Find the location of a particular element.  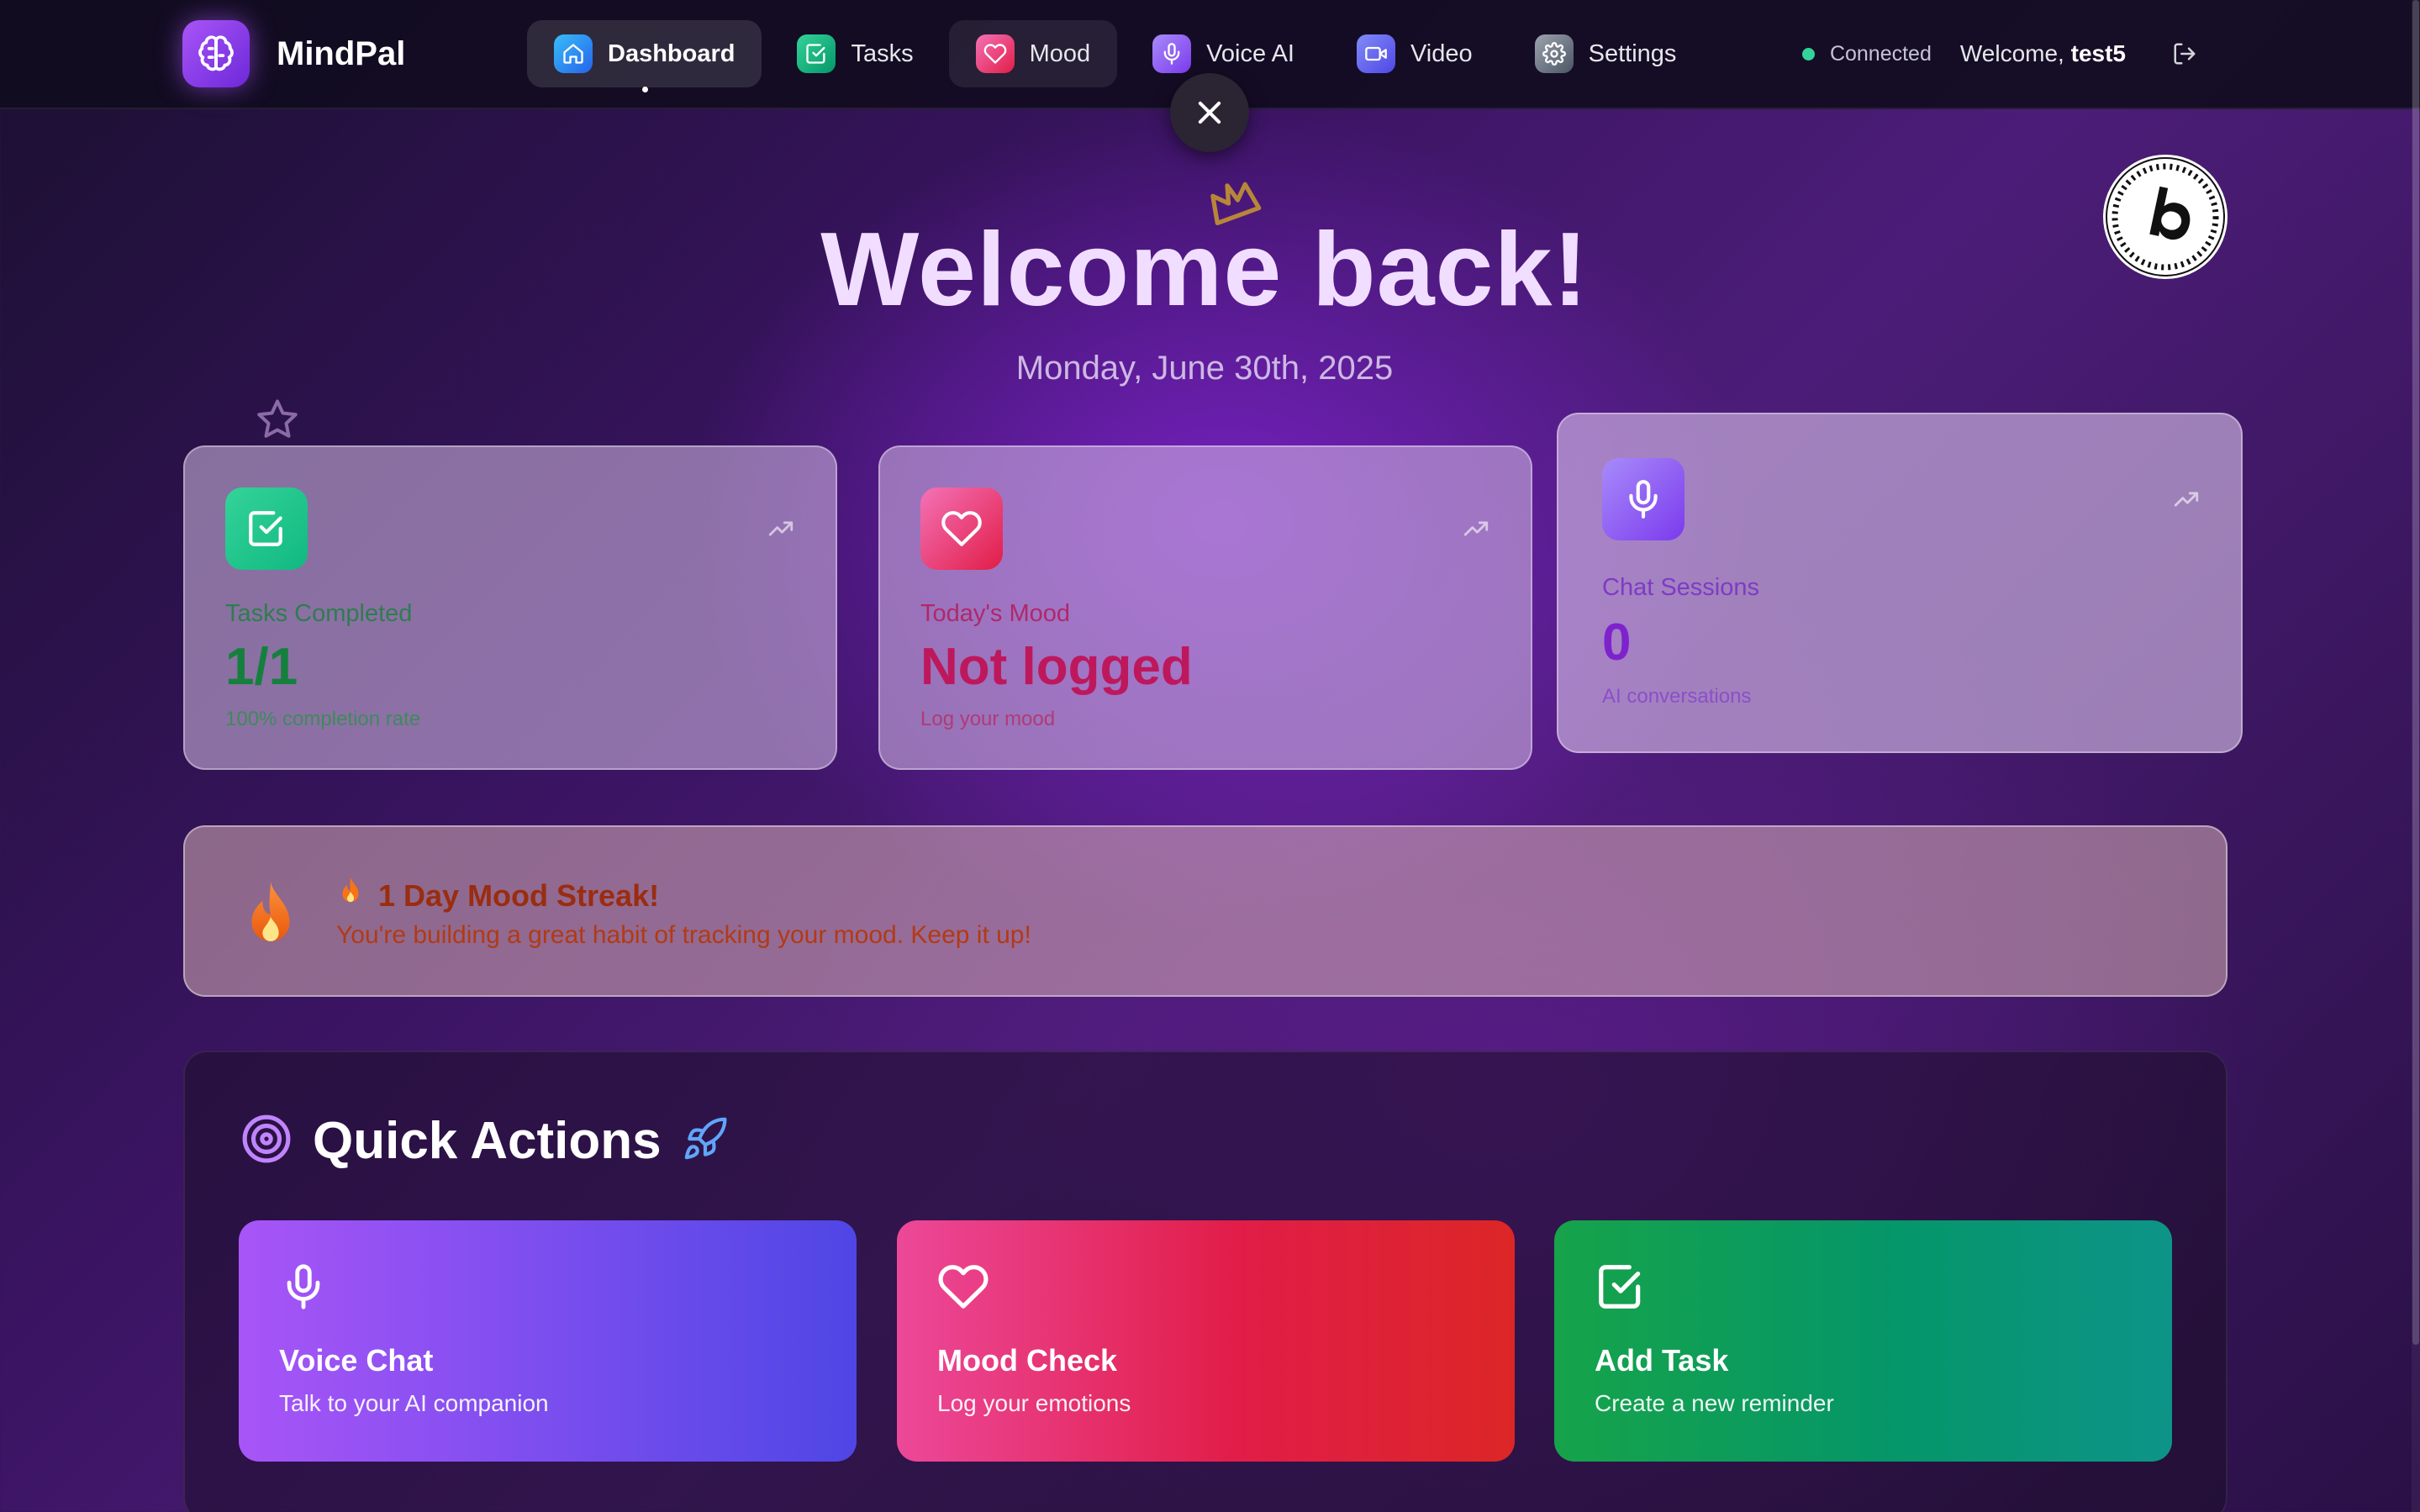

nav-tasks: Tasks is located at coordinates (855, 53).